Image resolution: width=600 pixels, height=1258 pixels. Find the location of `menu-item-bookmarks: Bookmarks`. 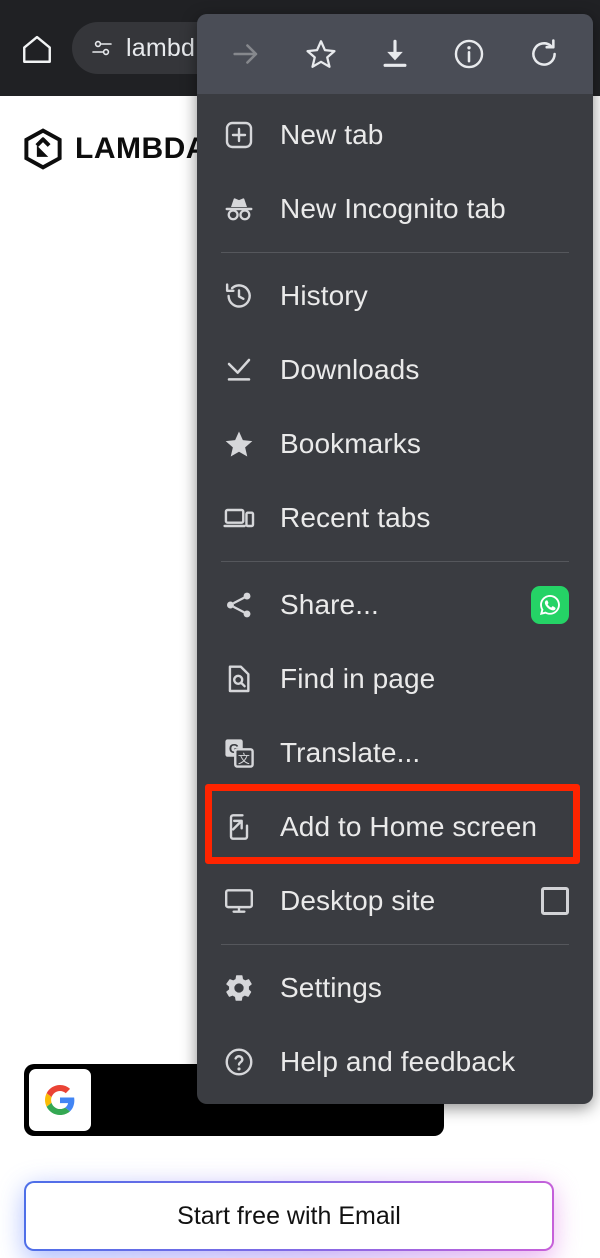

menu-item-bookmarks: Bookmarks is located at coordinates (395, 444).